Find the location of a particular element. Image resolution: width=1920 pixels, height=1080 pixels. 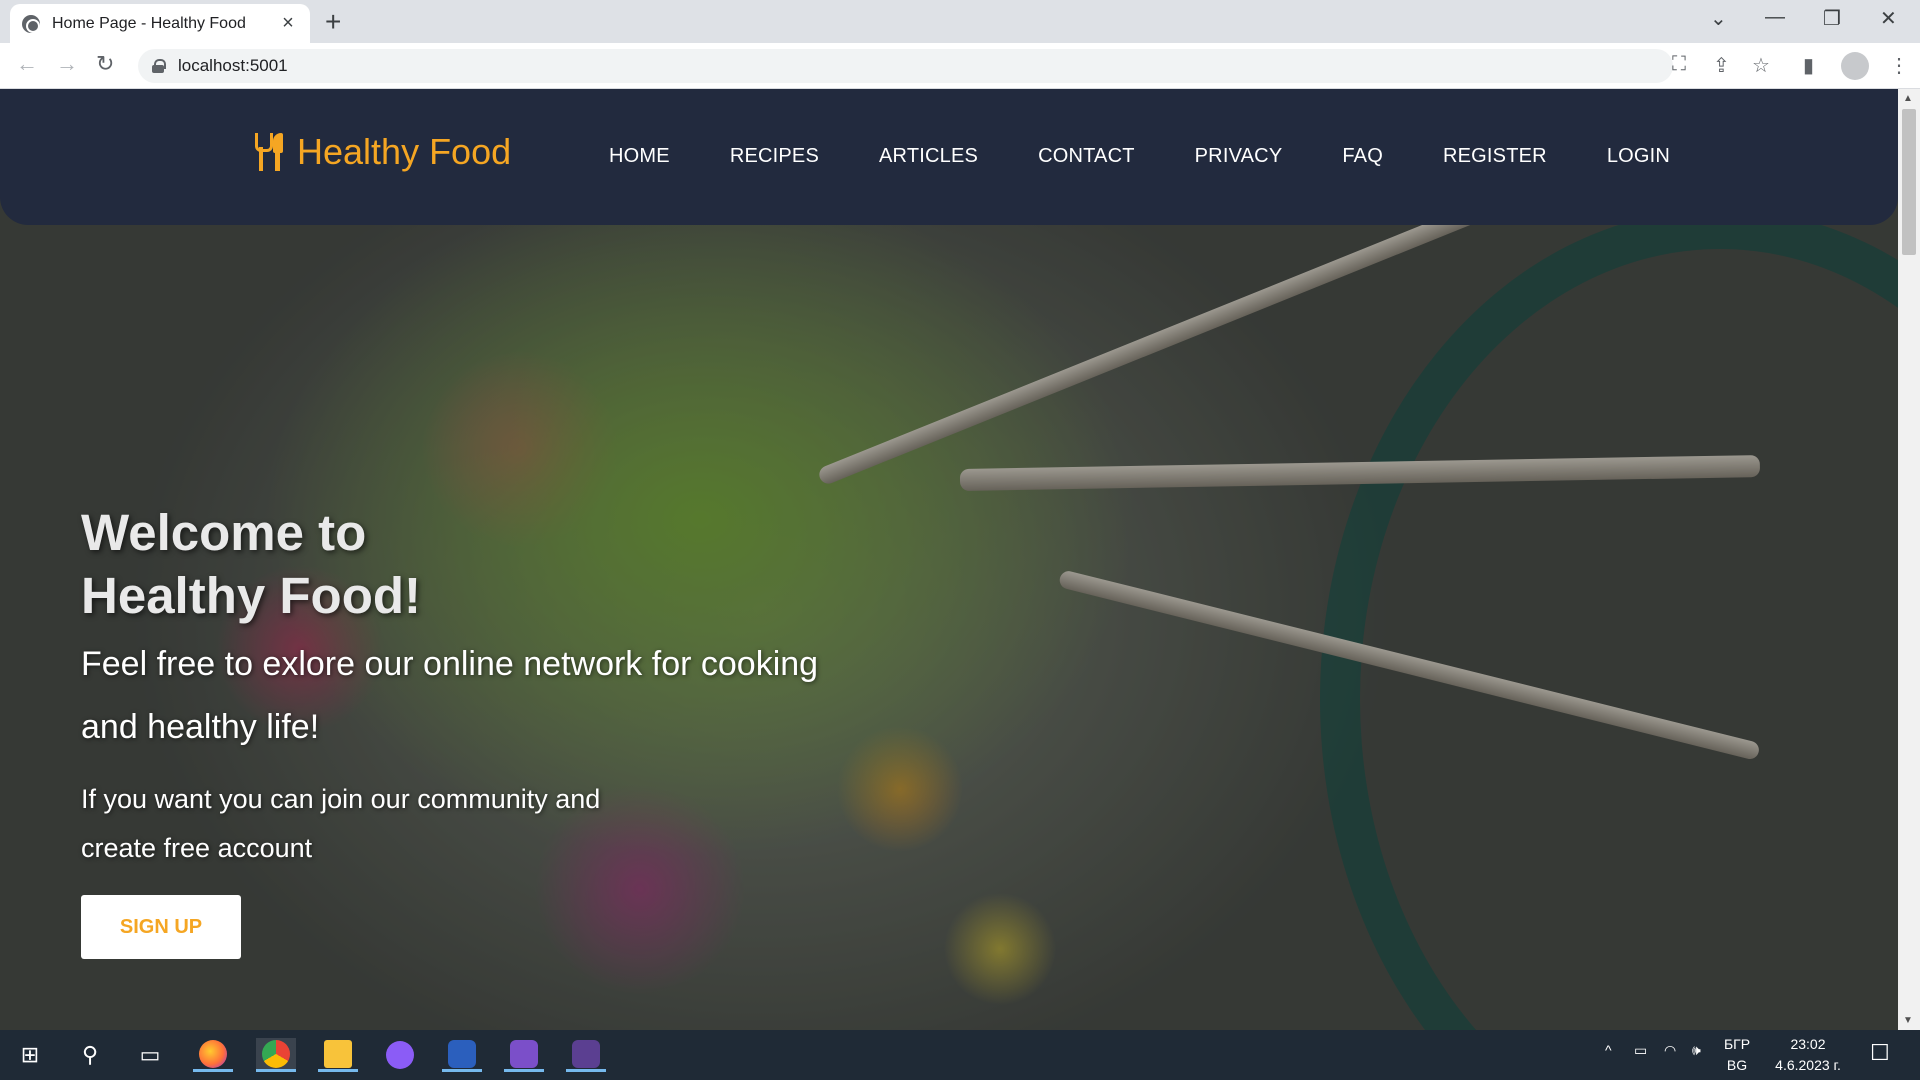

scroll-down-arrow-icon: ▼ is located at coordinates (1908, 1020).